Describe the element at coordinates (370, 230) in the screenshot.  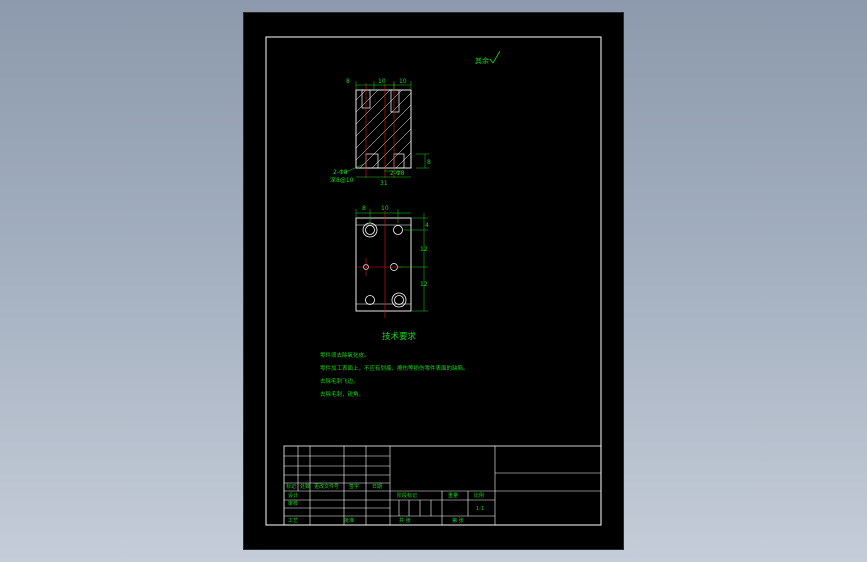
I see `hole-top-left-inner` at that location.